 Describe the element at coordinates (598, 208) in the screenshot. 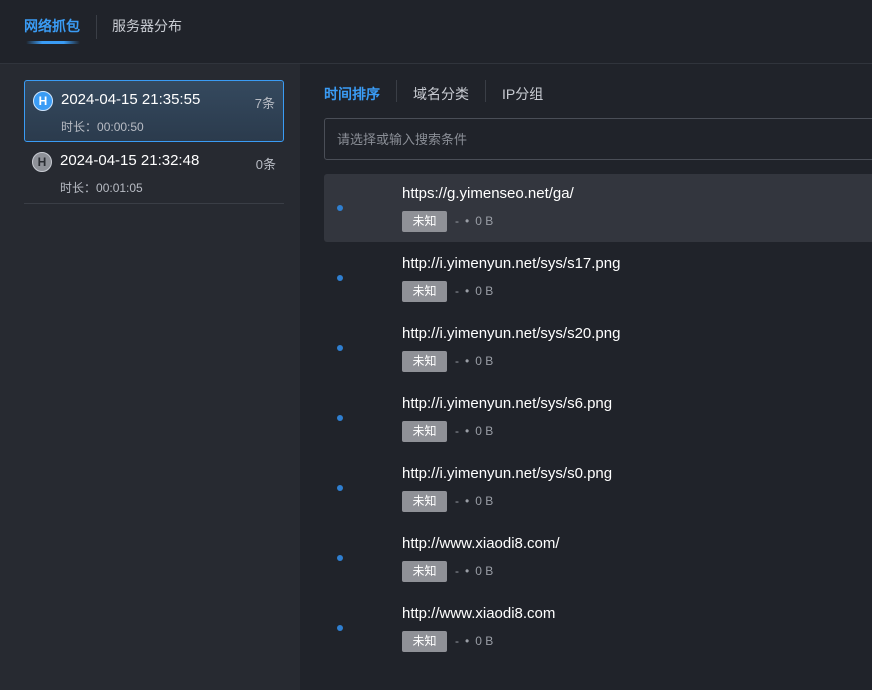

I see `request-row: https://g.yimenseo.net/ga/ 未知 - • 0 B` at that location.